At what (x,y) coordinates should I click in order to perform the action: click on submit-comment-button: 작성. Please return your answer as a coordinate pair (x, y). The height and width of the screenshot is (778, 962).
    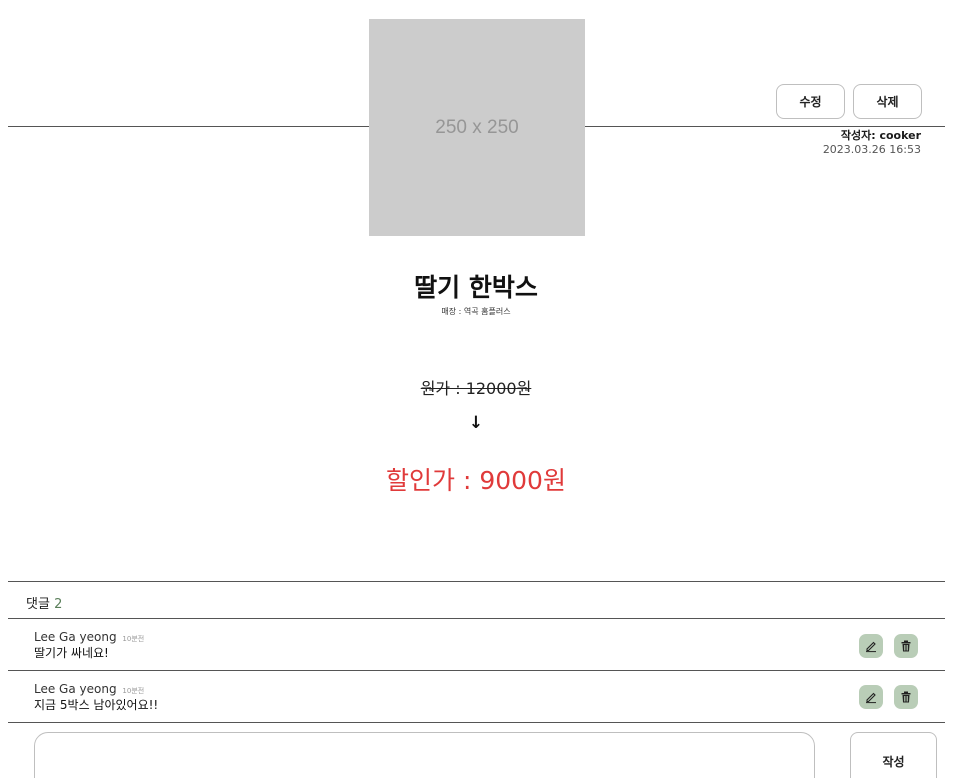
    Looking at the image, I should click on (893, 755).